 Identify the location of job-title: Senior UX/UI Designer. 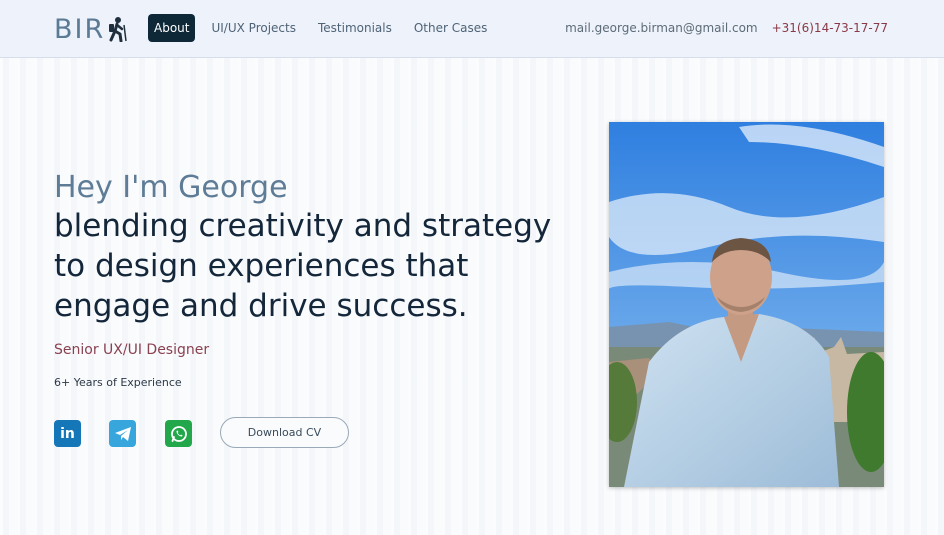
(132, 350).